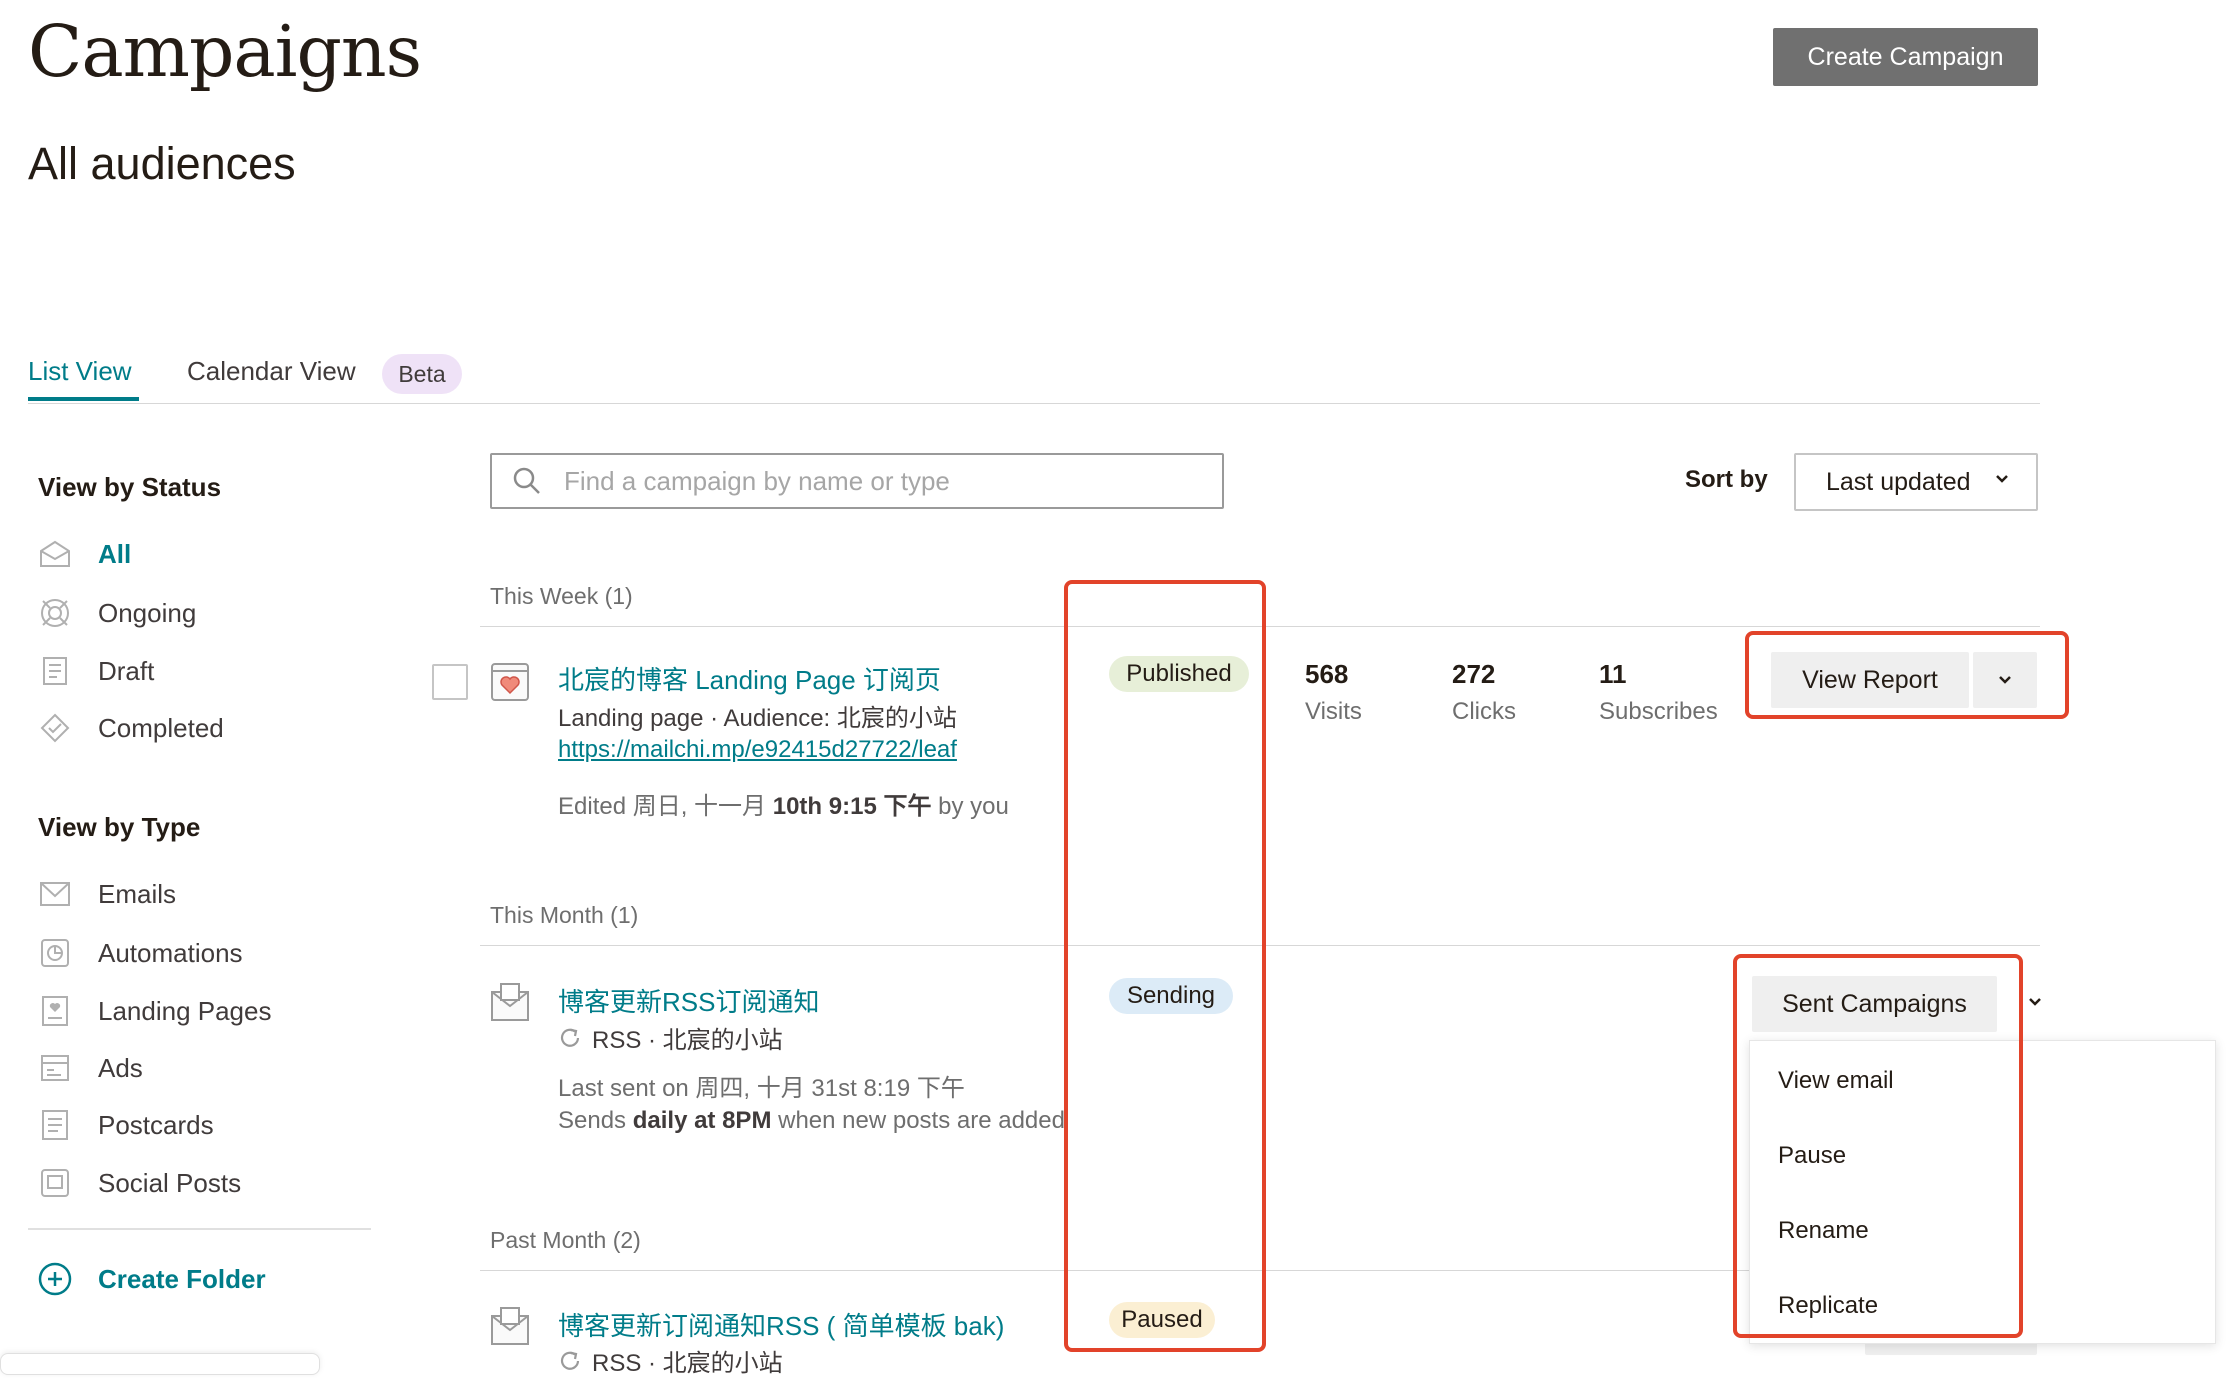 The height and width of the screenshot is (1378, 2232). Describe the element at coordinates (170, 952) in the screenshot. I see `sidebar-item-label: Automations` at that location.